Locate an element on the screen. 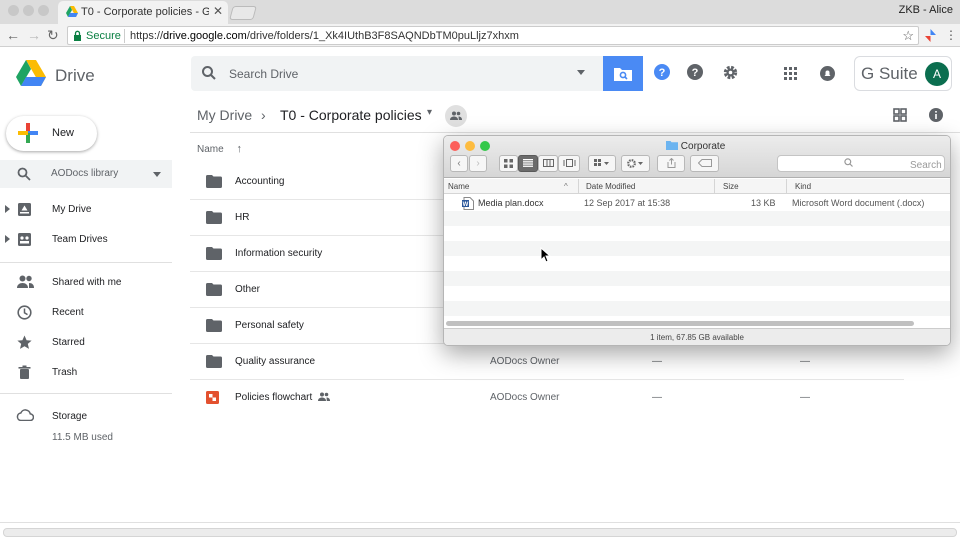 This screenshot has height=540, width=960. table-row: Policies flowchart AODocs Owner — — is located at coordinates (547, 398).